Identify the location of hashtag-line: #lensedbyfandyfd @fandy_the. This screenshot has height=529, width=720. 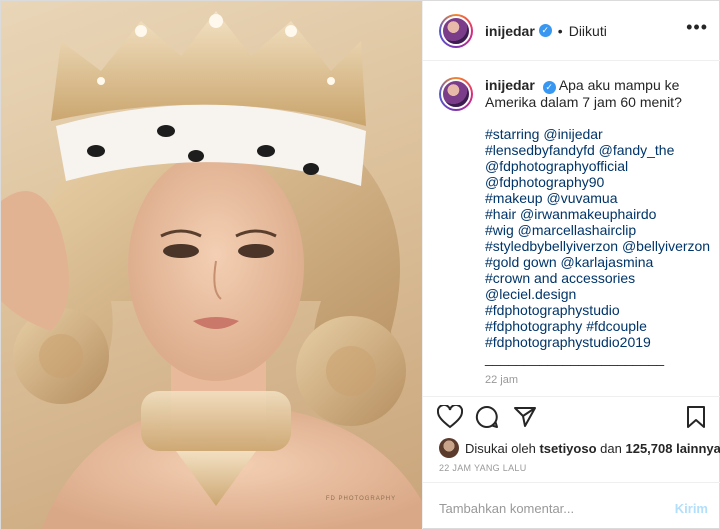
(595, 150).